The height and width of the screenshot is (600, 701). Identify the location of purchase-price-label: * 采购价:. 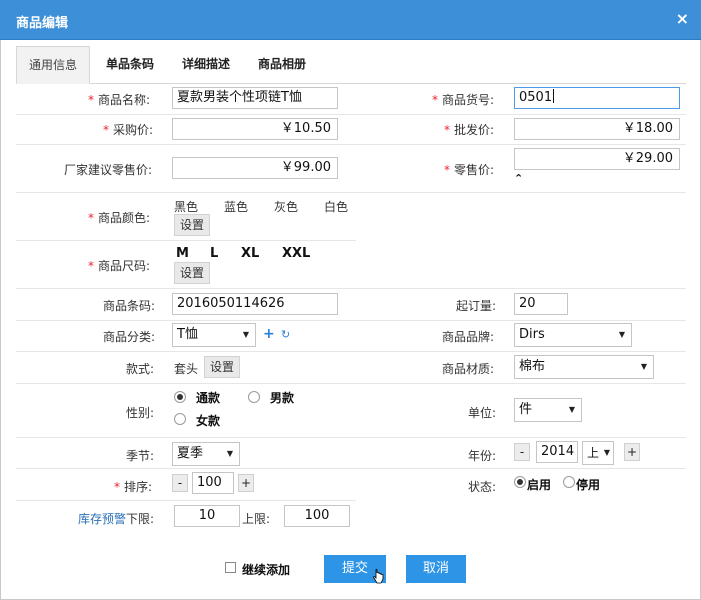
(128, 130).